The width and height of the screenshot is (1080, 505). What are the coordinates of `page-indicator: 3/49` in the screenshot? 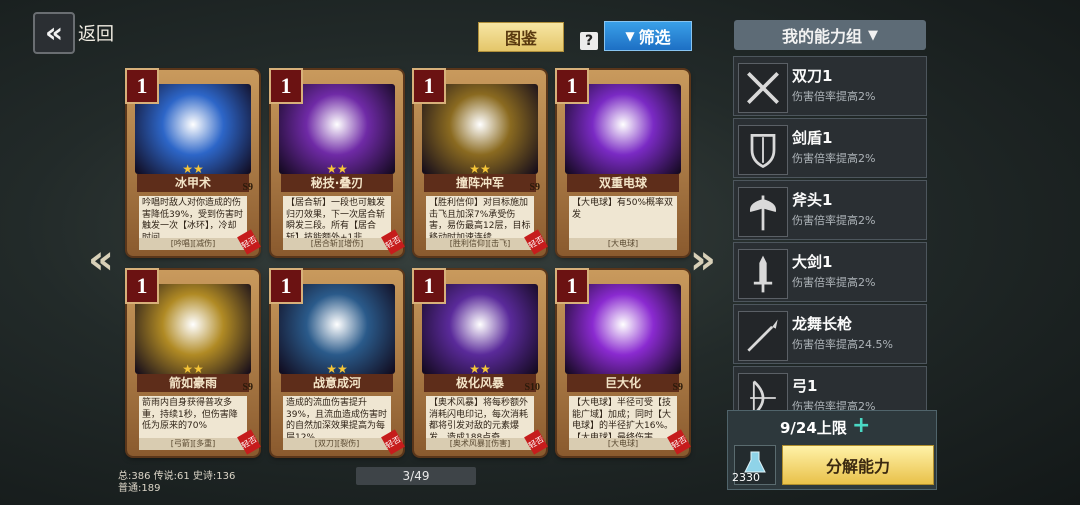 It's located at (416, 476).